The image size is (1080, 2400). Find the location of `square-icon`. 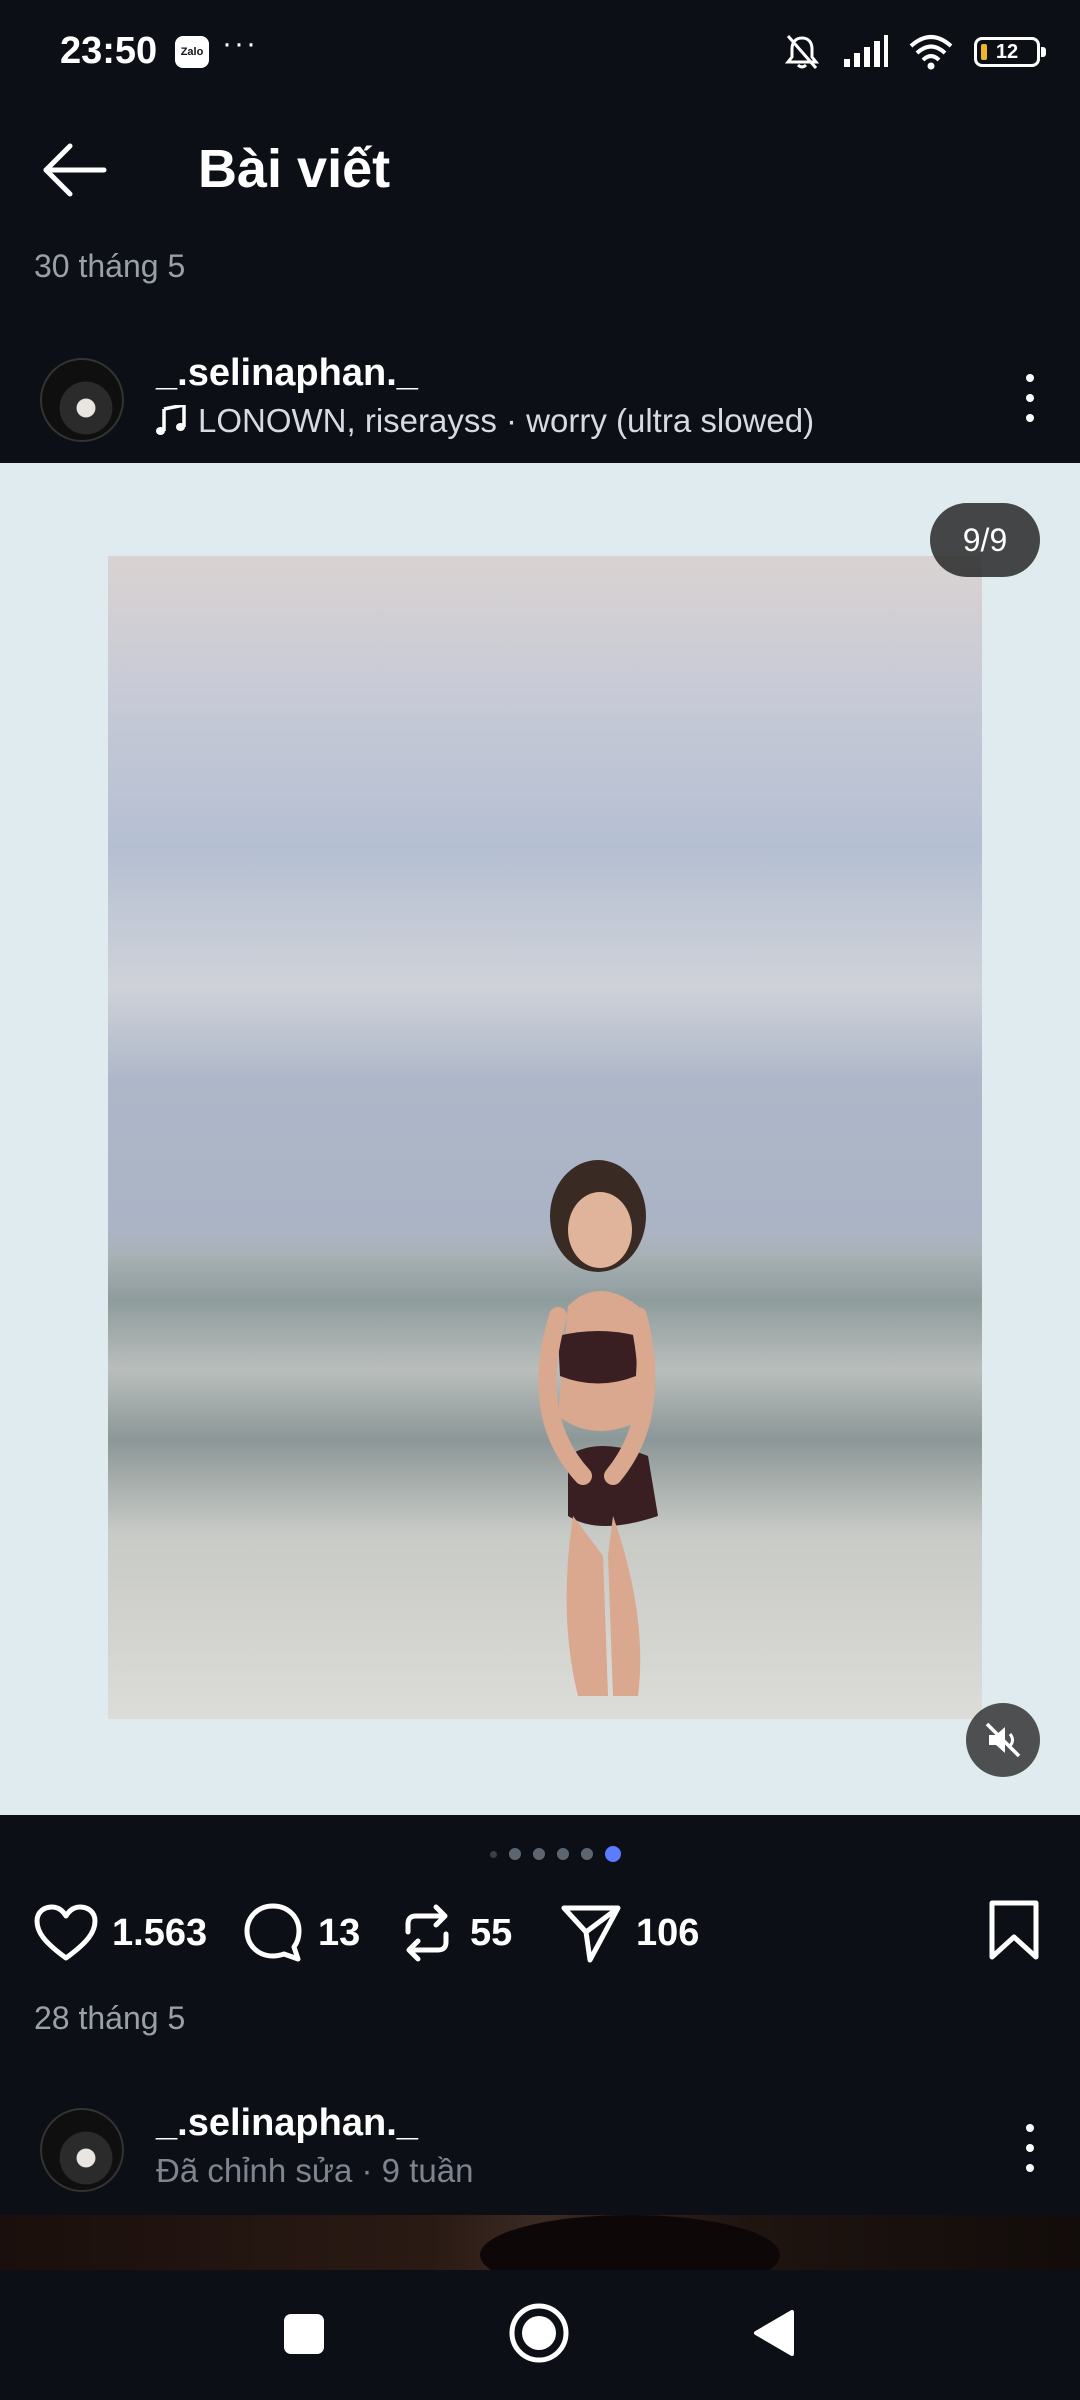

square-icon is located at coordinates (304, 2334).